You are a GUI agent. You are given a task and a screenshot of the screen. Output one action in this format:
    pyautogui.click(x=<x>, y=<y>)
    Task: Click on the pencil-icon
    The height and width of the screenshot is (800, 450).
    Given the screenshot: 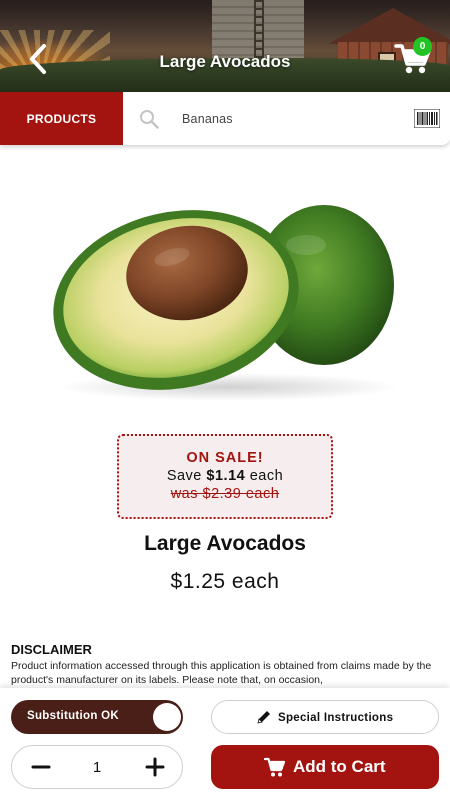 What is the action you would take?
    pyautogui.click(x=263, y=717)
    